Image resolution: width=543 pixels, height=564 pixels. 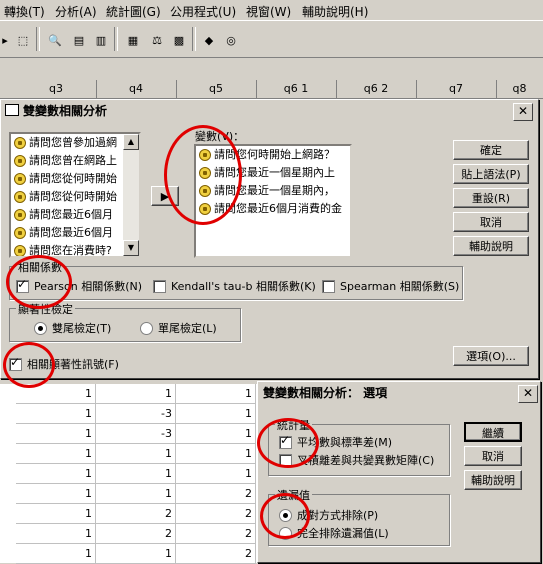 What do you see at coordinates (399, 393) in the screenshot?
I see `options-title: 雙變數相關分析： 選項` at bounding box center [399, 393].